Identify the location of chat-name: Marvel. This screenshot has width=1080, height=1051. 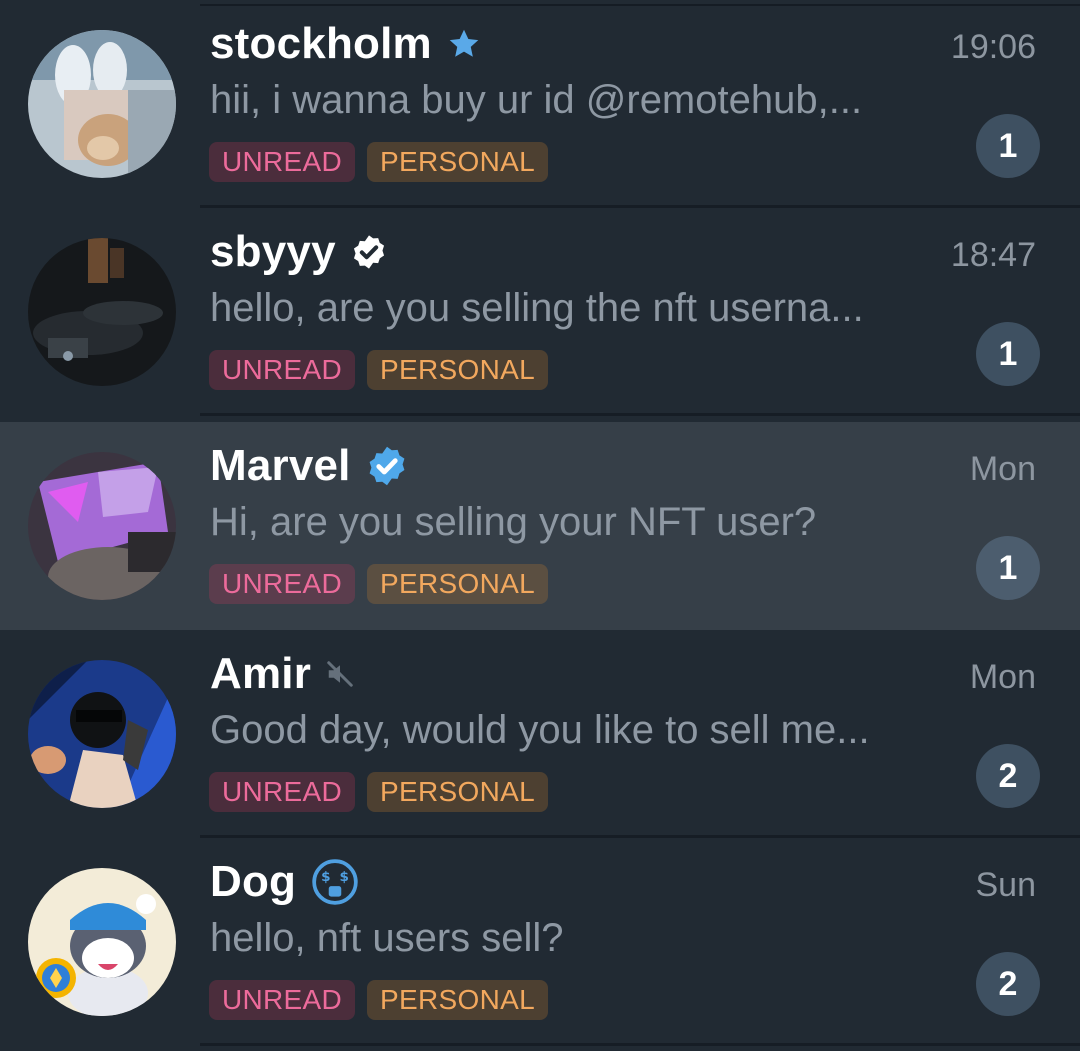
(280, 465).